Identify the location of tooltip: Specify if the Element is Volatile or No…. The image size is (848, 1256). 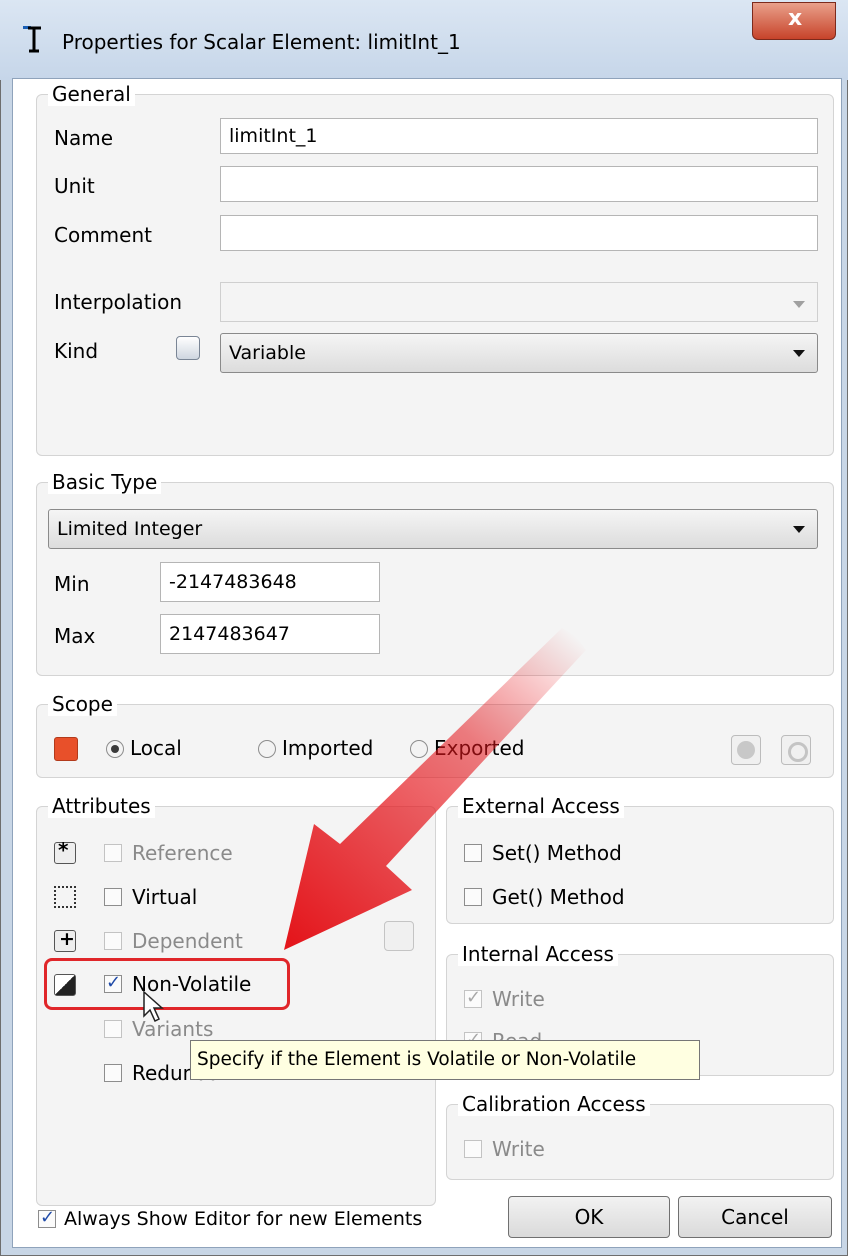
(445, 1060).